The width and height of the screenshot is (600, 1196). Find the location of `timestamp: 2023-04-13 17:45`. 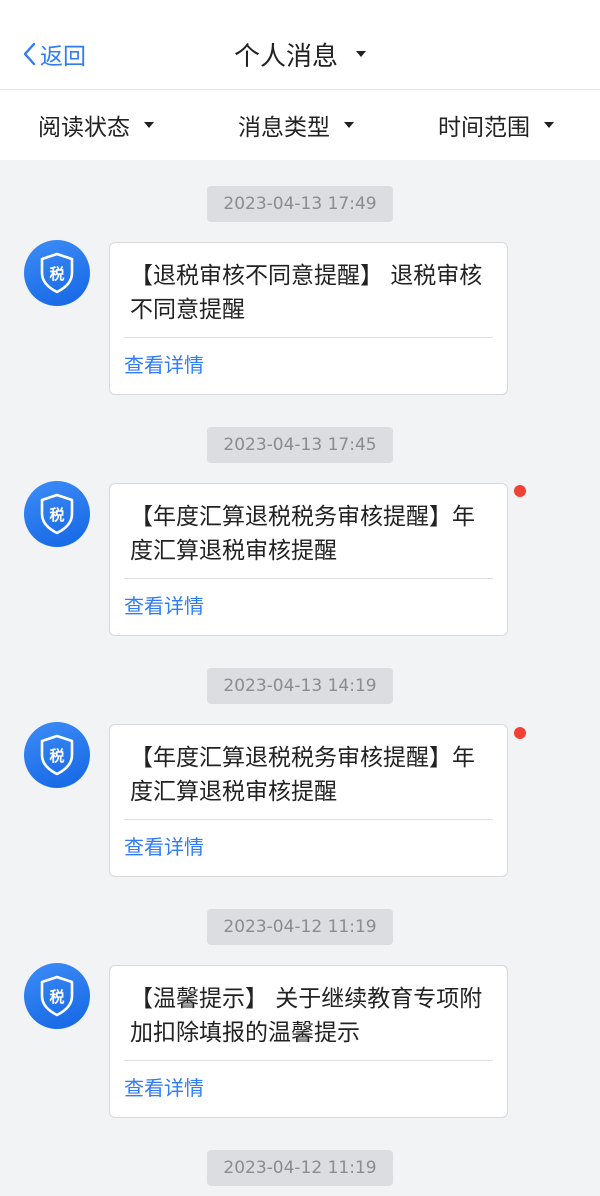

timestamp: 2023-04-13 17:45 is located at coordinates (300, 445).